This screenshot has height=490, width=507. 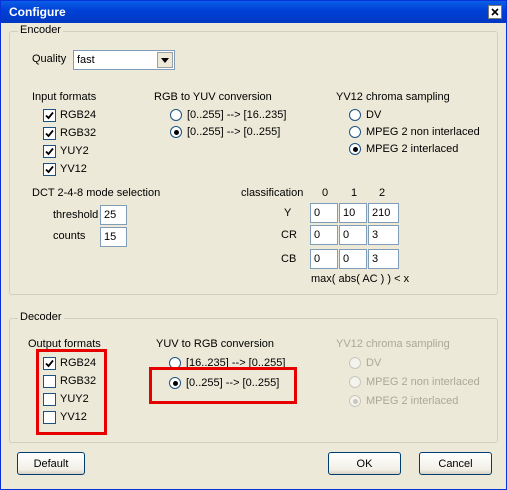 What do you see at coordinates (40, 30) in the screenshot?
I see `encoder-group-title: Encoder` at bounding box center [40, 30].